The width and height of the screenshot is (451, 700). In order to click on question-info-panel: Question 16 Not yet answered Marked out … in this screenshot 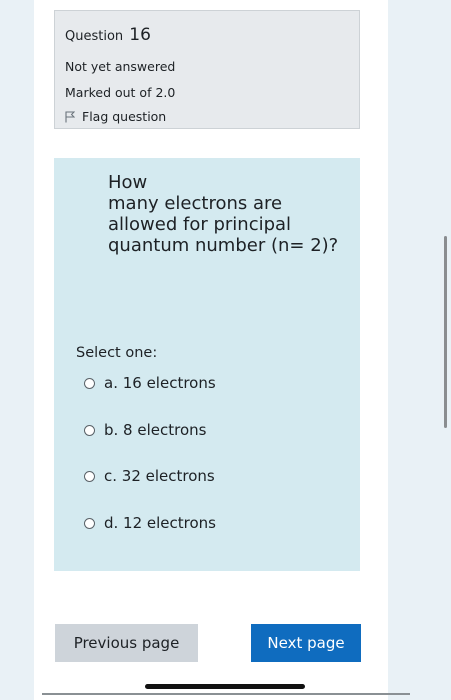, I will do `click(207, 69)`.